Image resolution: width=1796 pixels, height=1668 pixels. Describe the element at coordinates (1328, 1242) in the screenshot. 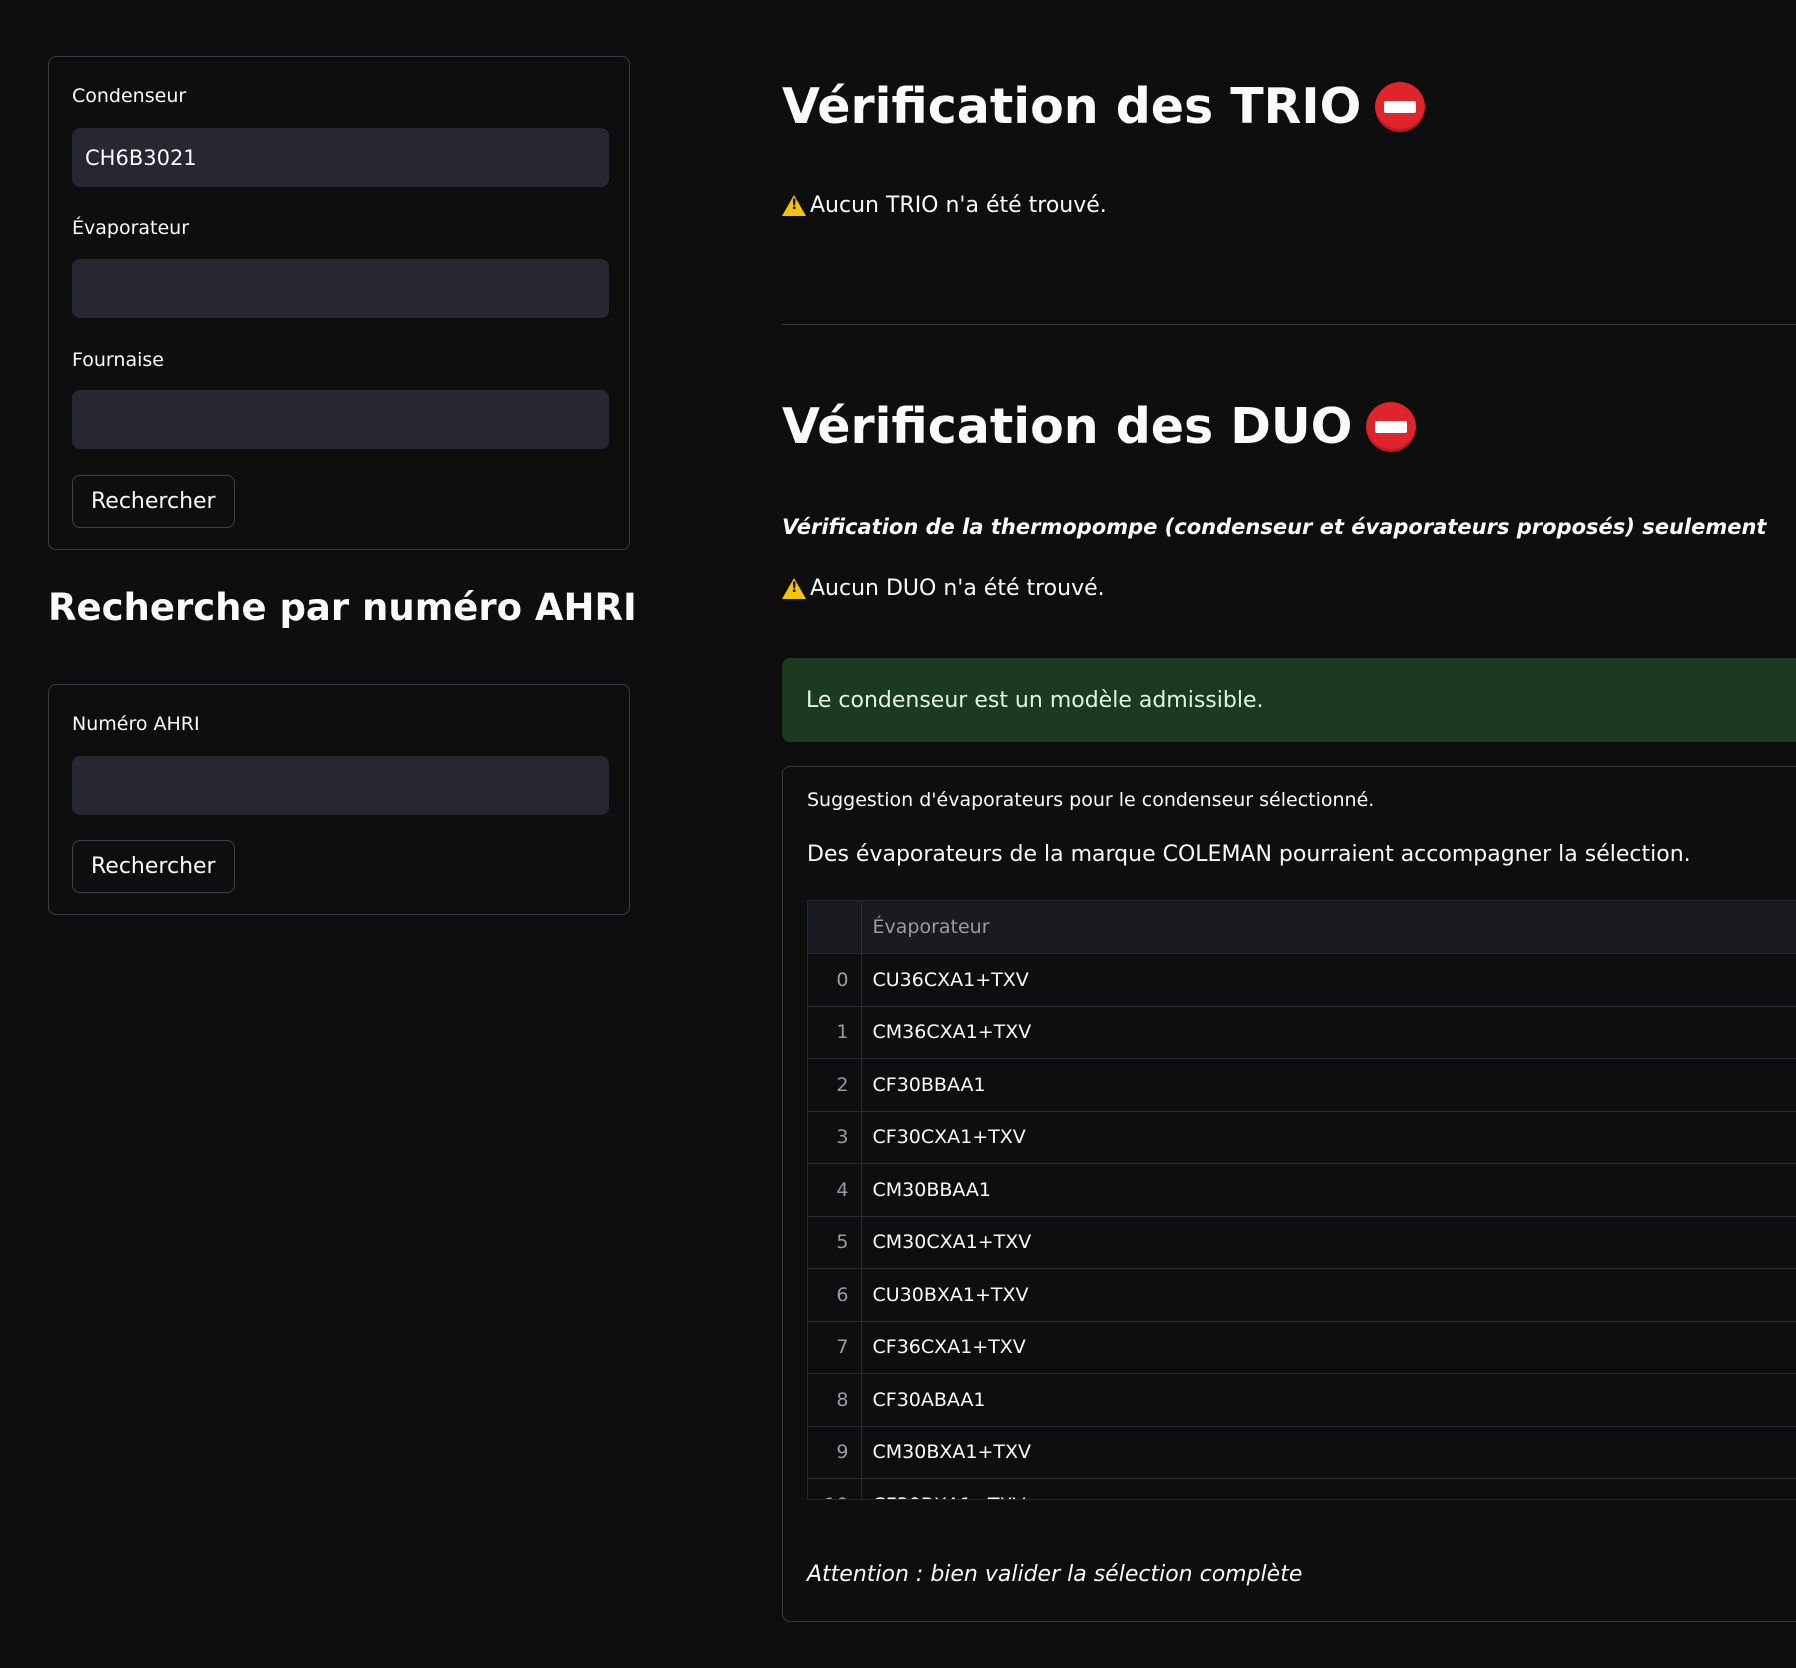

I see `table-cell: CM30CXA1+TXV` at that location.